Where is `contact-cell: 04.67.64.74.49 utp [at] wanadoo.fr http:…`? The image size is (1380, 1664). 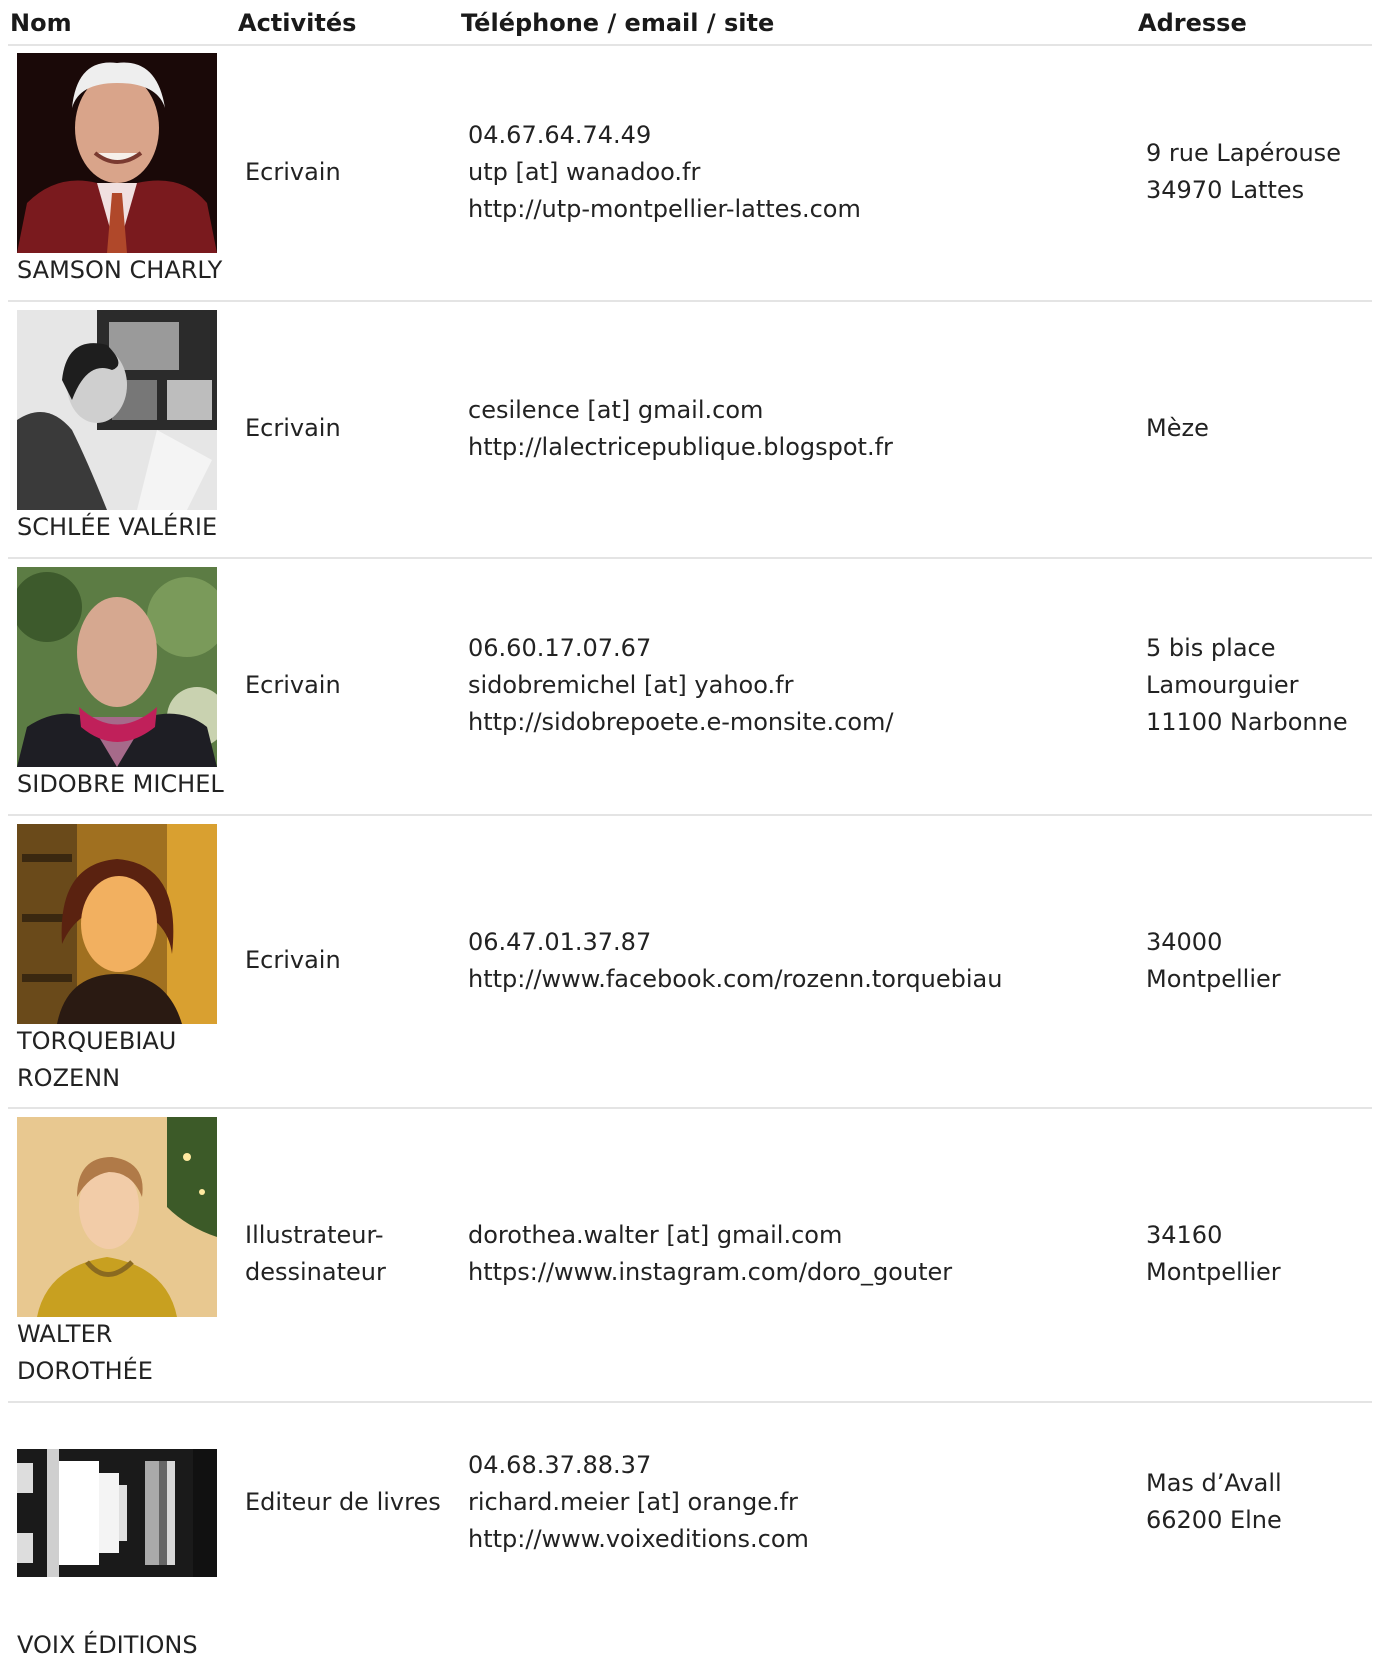
contact-cell: 04.67.64.74.49 utp [at] wanadoo.fr http:… is located at coordinates (798, 172).